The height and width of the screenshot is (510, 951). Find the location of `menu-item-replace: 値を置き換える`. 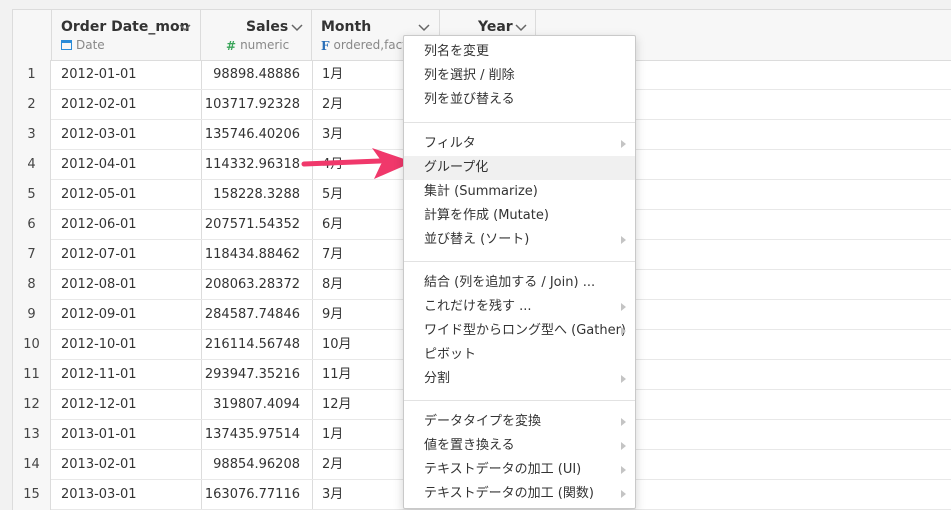

menu-item-replace: 値を置き換える is located at coordinates (519, 446).